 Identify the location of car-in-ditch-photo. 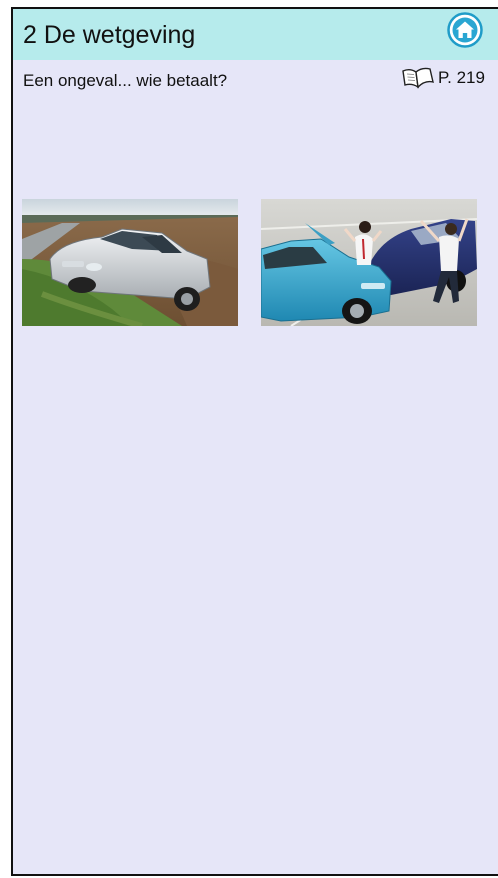
(130, 262).